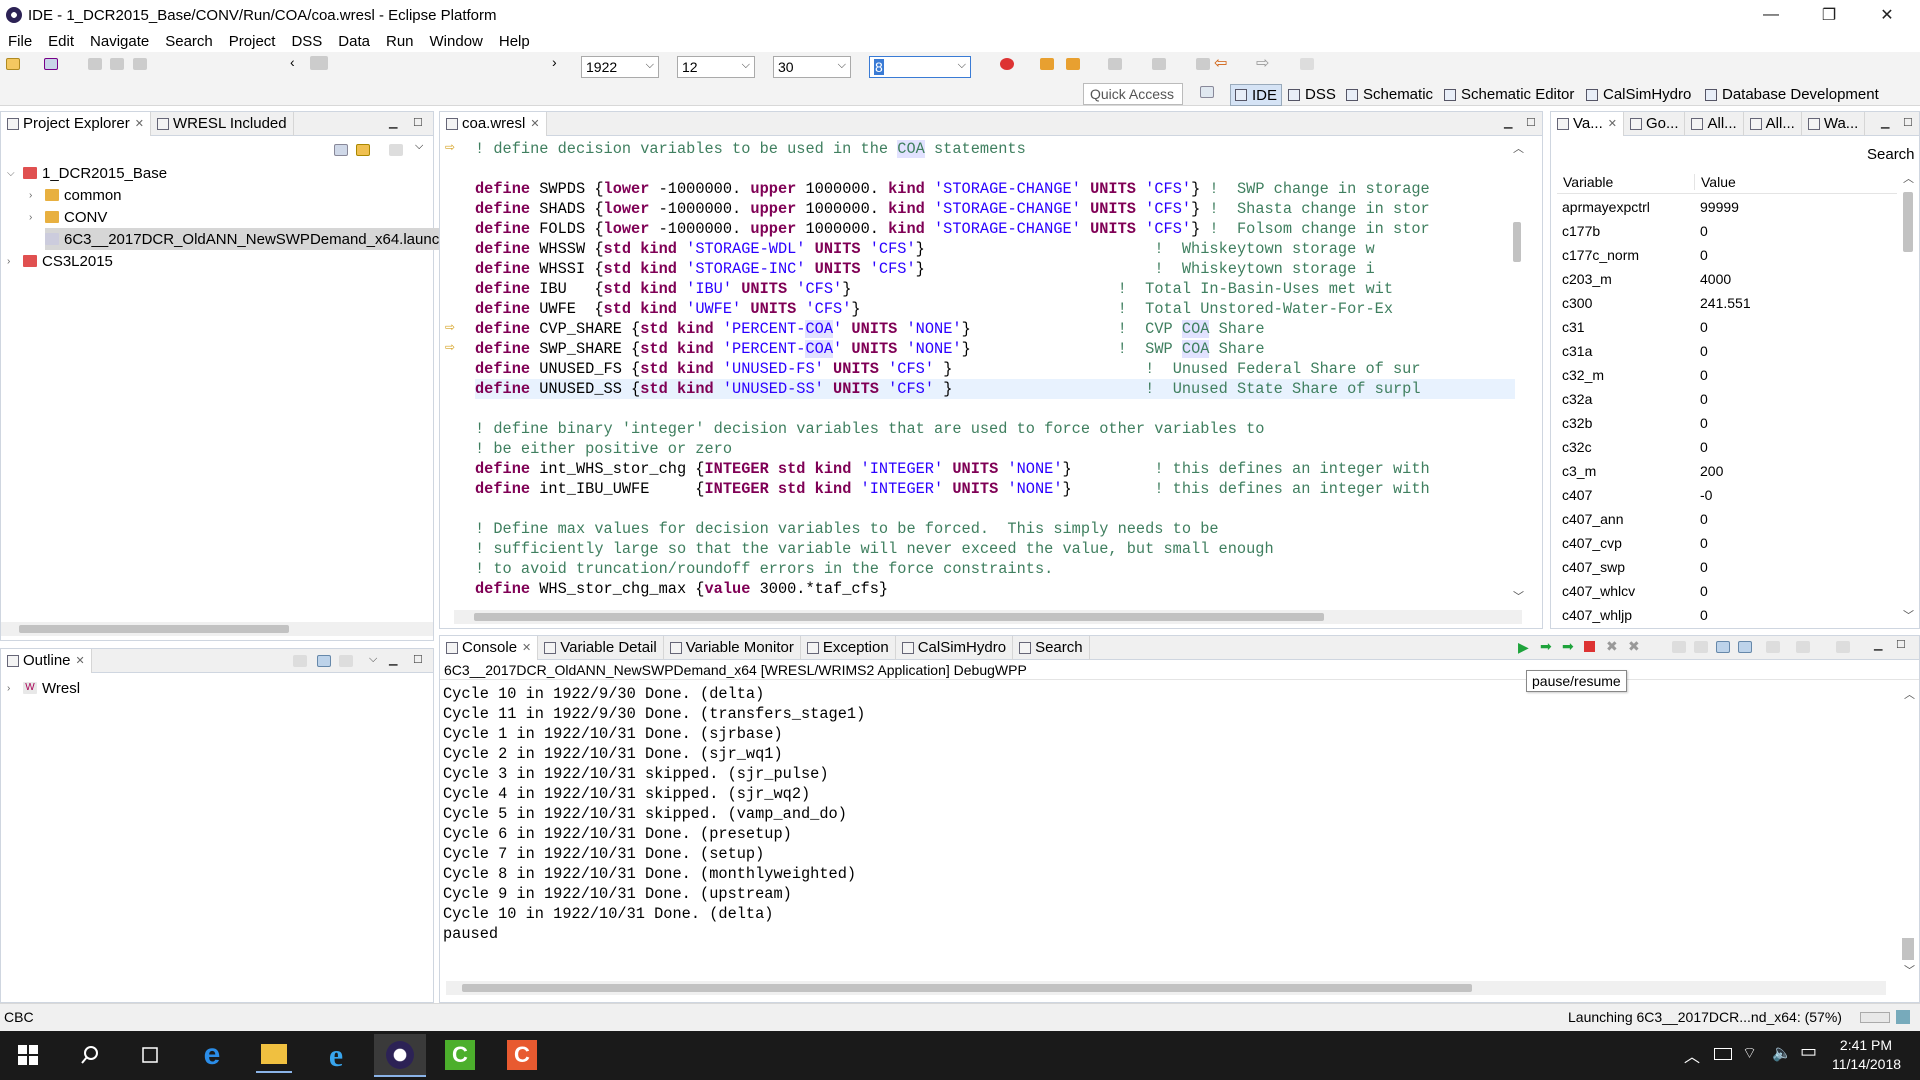 Image resolution: width=1920 pixels, height=1080 pixels. I want to click on menu-help: Help, so click(514, 41).